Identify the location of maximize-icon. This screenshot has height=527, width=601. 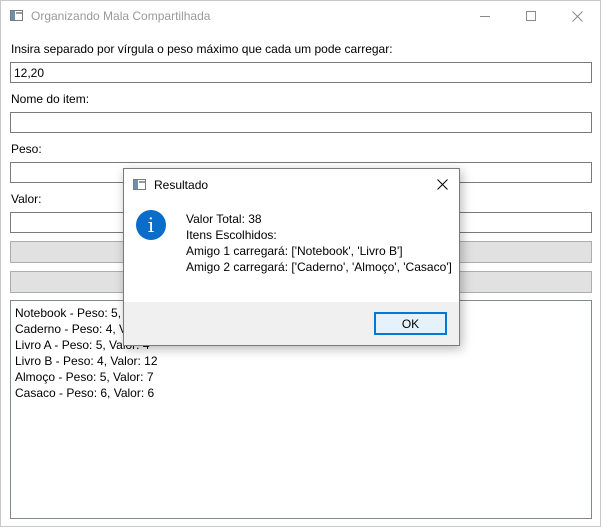
(531, 16).